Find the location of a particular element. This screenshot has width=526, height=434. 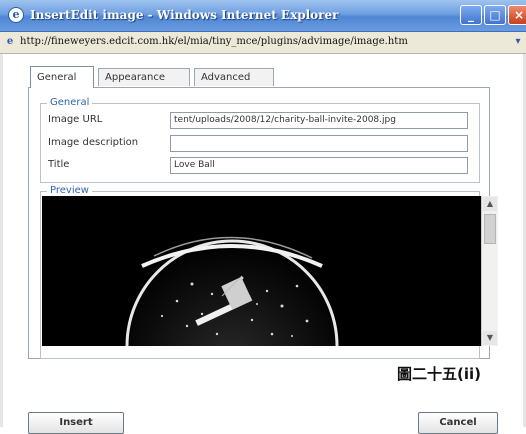

figure-caption: 圖二十五(ii) is located at coordinates (439, 374).